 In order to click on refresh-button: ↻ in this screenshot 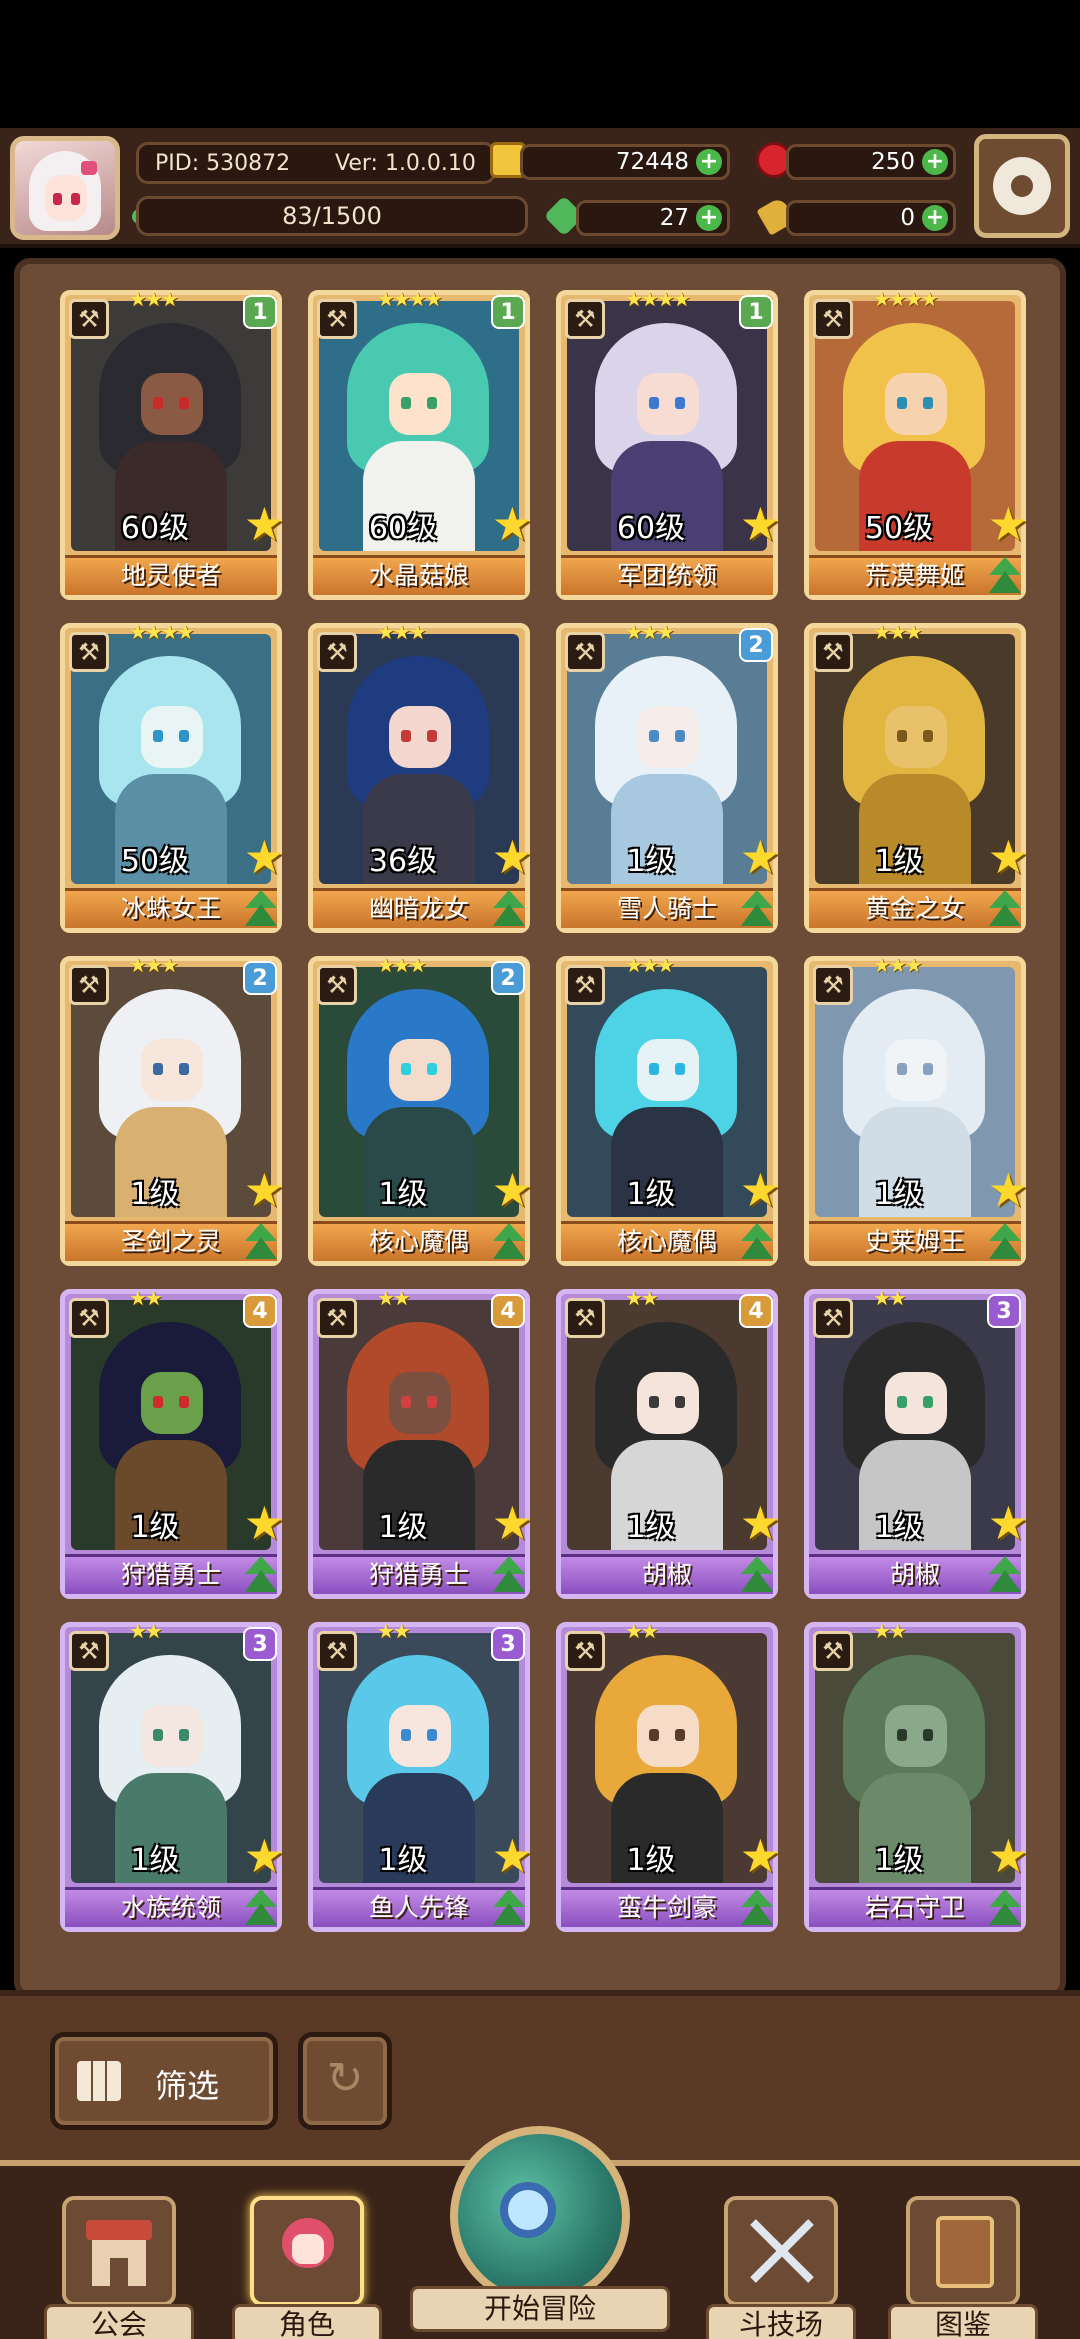, I will do `click(345, 2081)`.